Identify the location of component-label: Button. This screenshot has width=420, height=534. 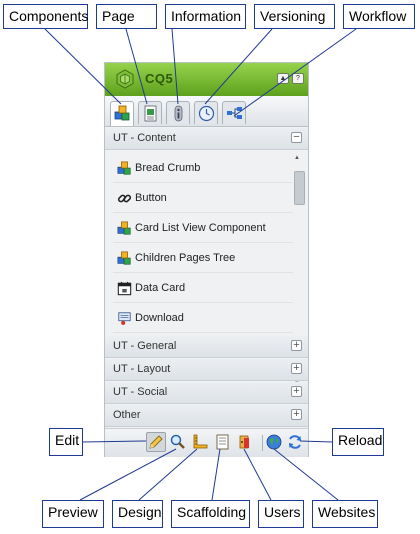
(151, 198).